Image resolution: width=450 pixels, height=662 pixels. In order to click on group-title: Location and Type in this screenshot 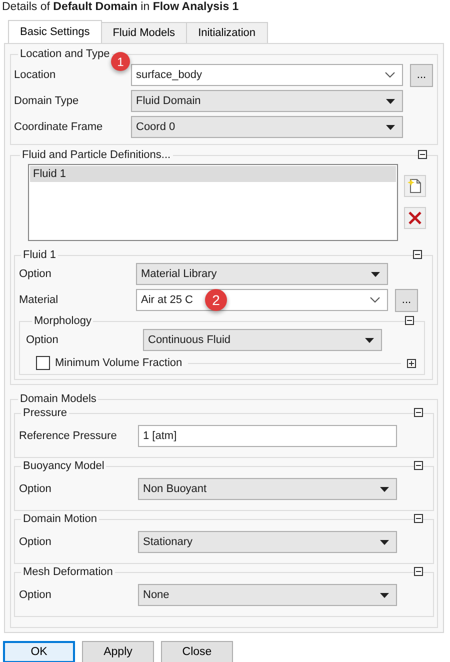, I will do `click(65, 54)`.